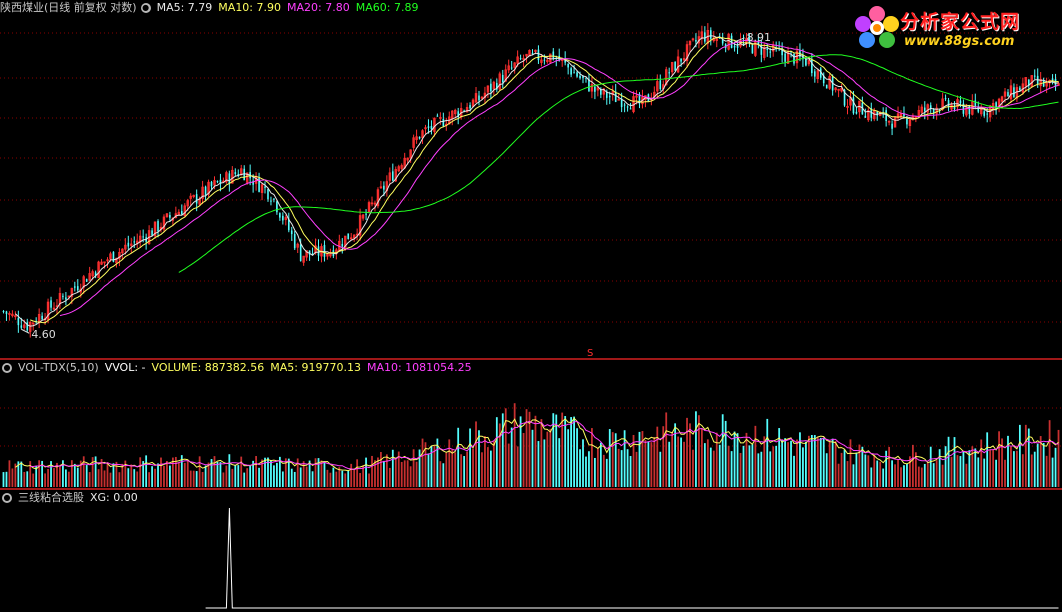  I want to click on low-pointer, so click(25, 331).